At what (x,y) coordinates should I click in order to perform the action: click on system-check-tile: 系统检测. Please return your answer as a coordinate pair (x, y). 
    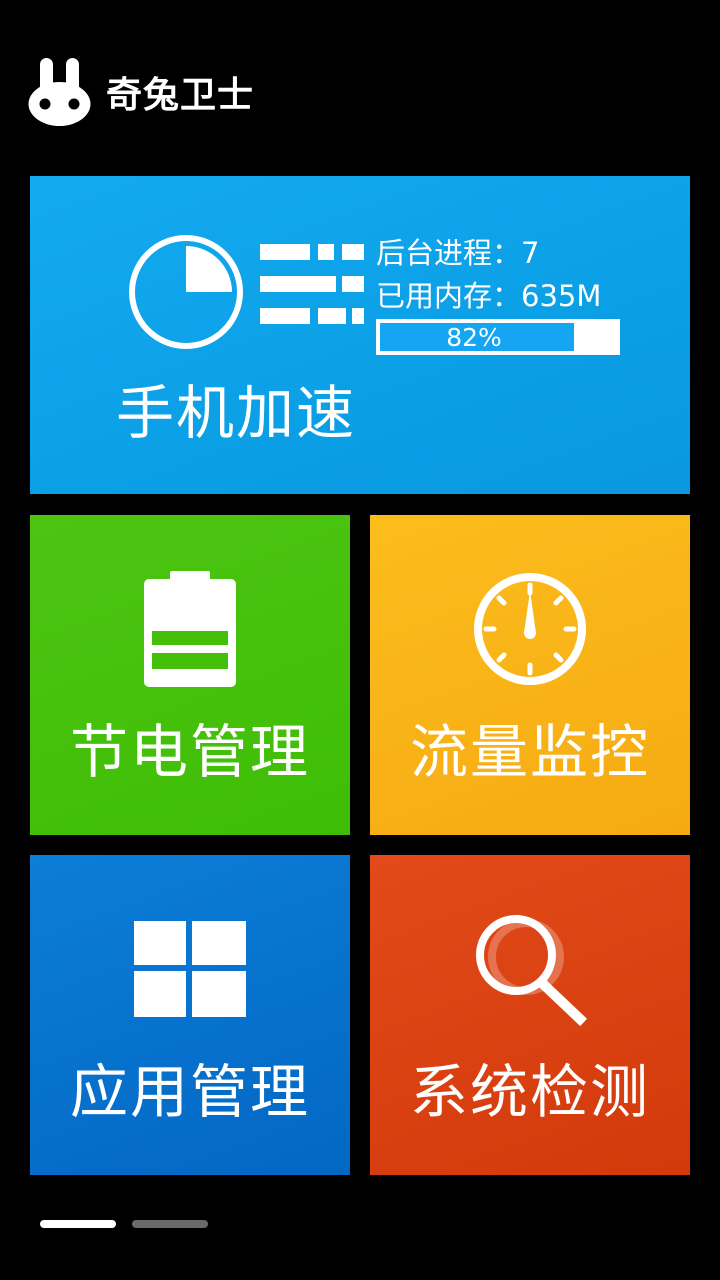
    Looking at the image, I should click on (530, 1015).